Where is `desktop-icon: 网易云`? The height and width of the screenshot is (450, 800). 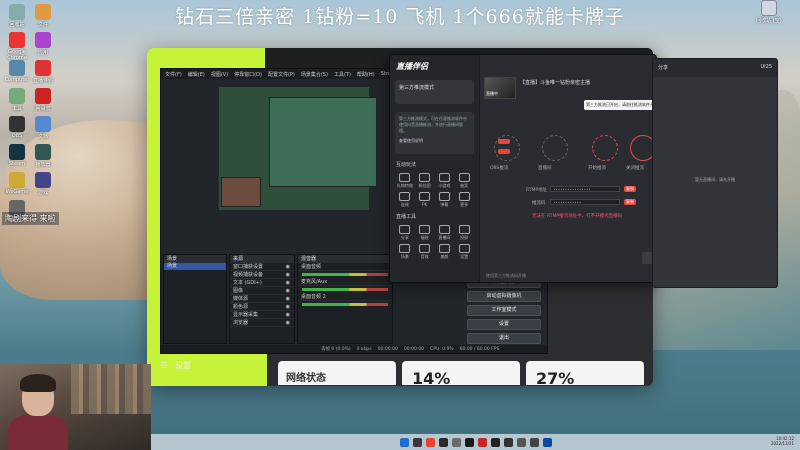 desktop-icon: 网易云 is located at coordinates (43, 100).